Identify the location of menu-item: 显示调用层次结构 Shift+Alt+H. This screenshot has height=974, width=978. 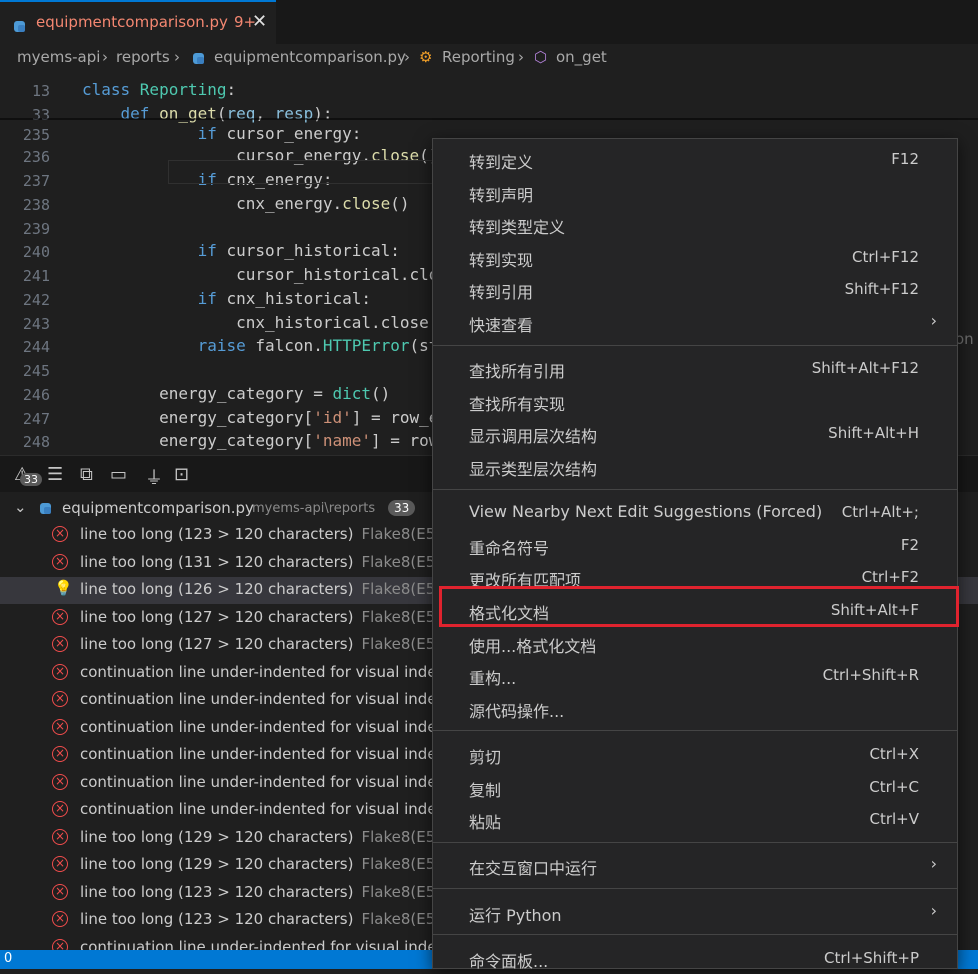
(695, 433).